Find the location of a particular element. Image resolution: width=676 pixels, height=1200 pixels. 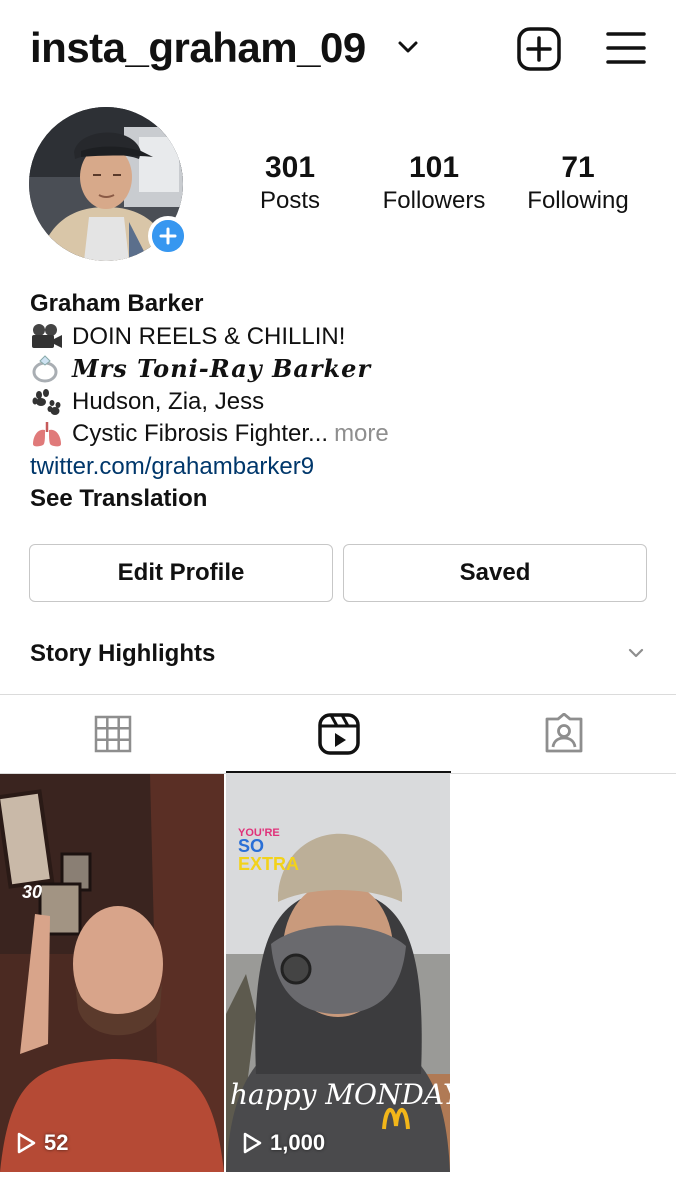

bio-line: Hudson, Zia, Jess is located at coordinates (340, 402).